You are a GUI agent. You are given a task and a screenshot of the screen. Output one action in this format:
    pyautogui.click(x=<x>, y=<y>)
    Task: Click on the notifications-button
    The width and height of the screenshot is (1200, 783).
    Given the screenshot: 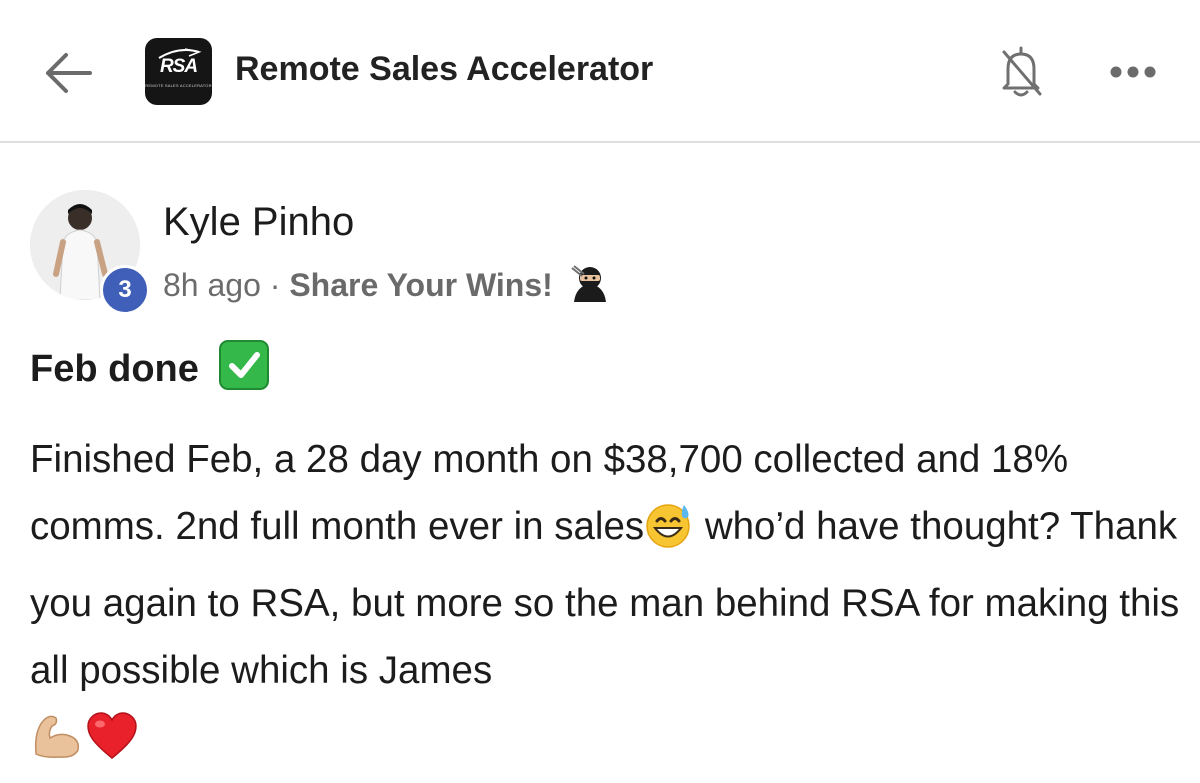 What is the action you would take?
    pyautogui.click(x=1021, y=72)
    